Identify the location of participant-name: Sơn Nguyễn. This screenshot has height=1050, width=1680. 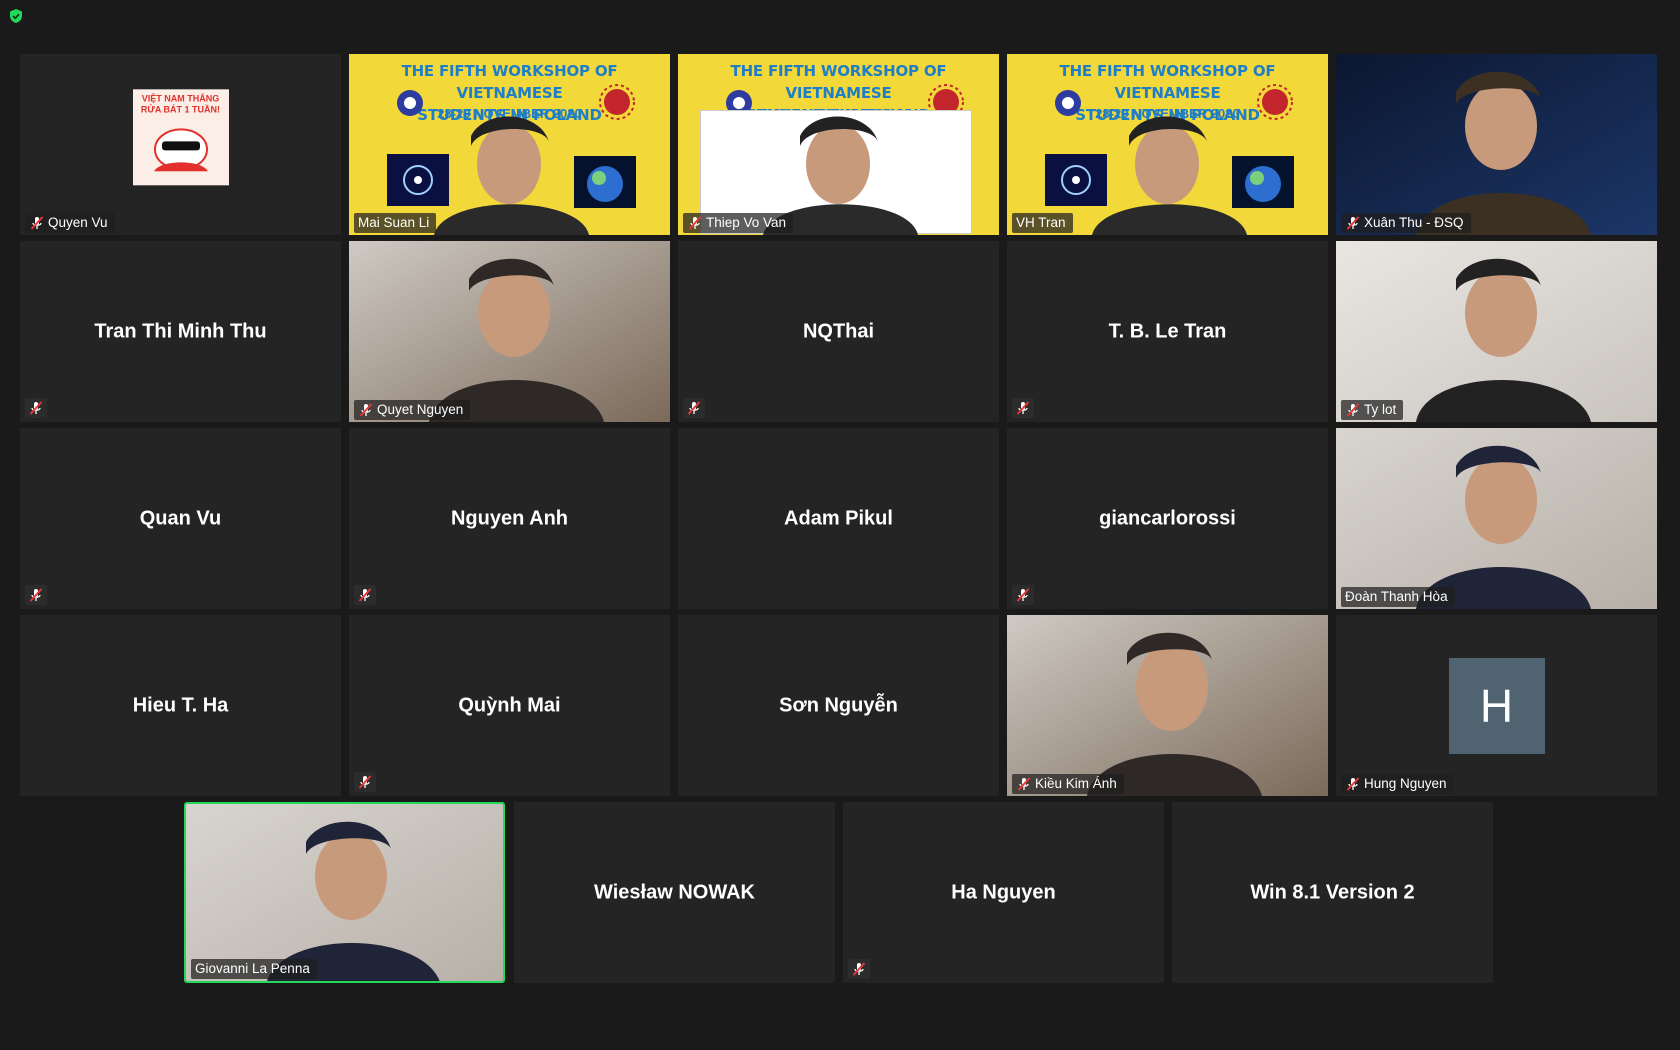
(838, 705).